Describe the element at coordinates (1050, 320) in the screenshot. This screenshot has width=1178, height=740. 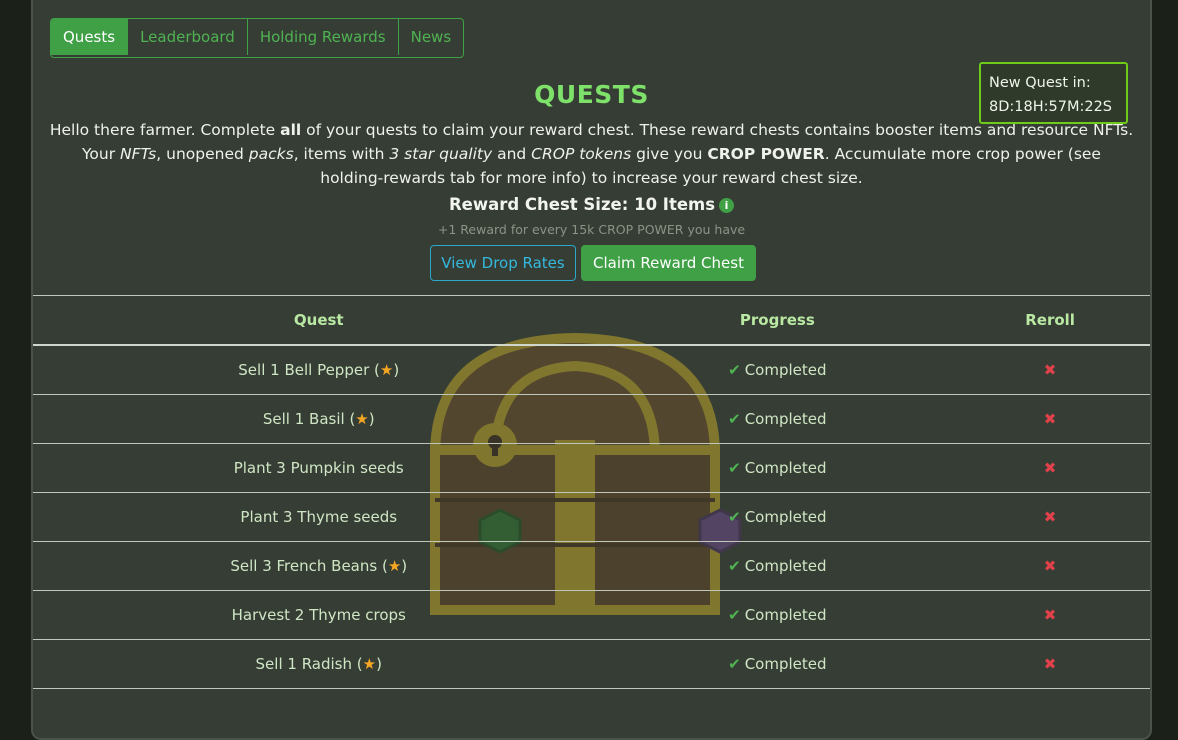
I see `header-reroll: Reroll` at that location.